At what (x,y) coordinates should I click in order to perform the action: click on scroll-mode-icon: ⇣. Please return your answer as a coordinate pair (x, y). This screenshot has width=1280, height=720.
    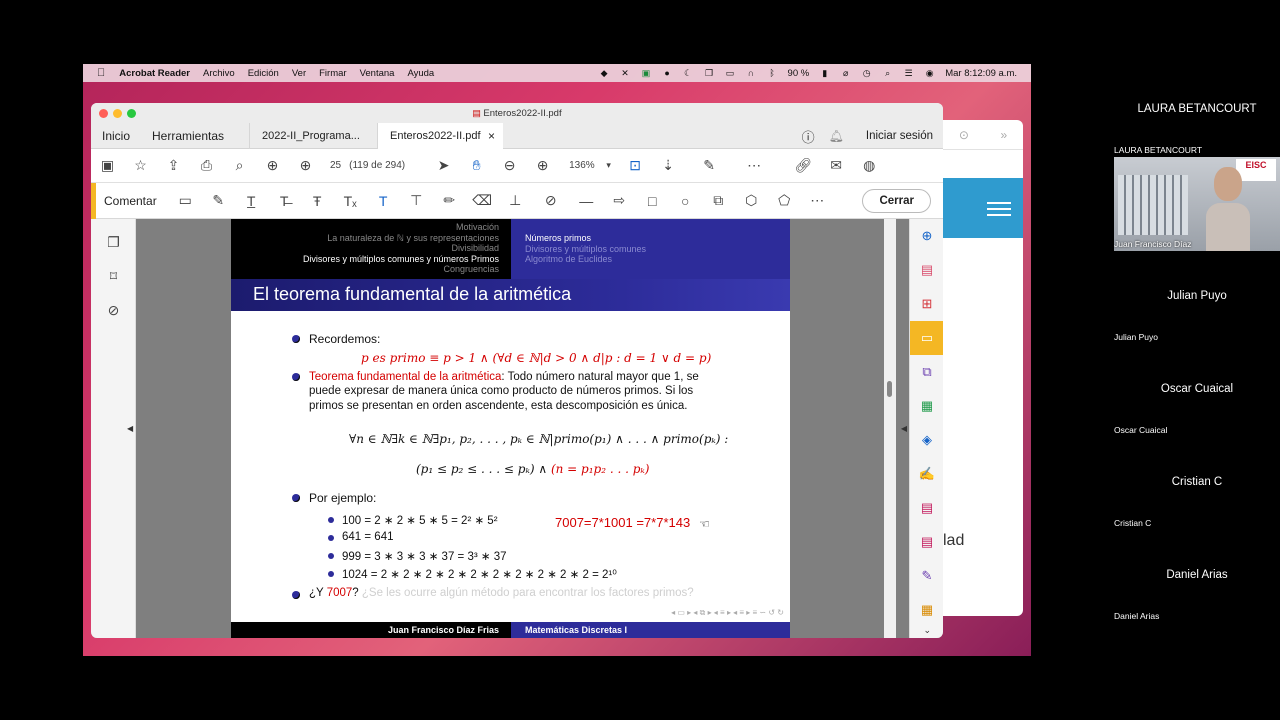
    Looking at the image, I should click on (668, 165).